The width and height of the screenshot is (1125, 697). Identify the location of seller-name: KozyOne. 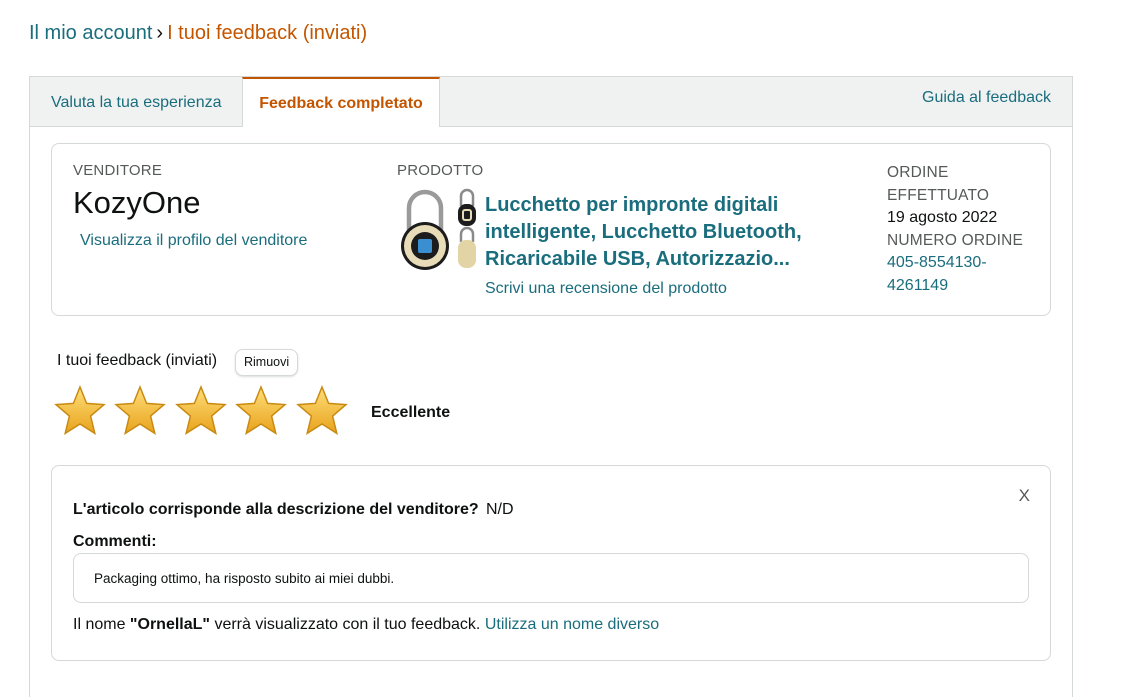
(137, 202).